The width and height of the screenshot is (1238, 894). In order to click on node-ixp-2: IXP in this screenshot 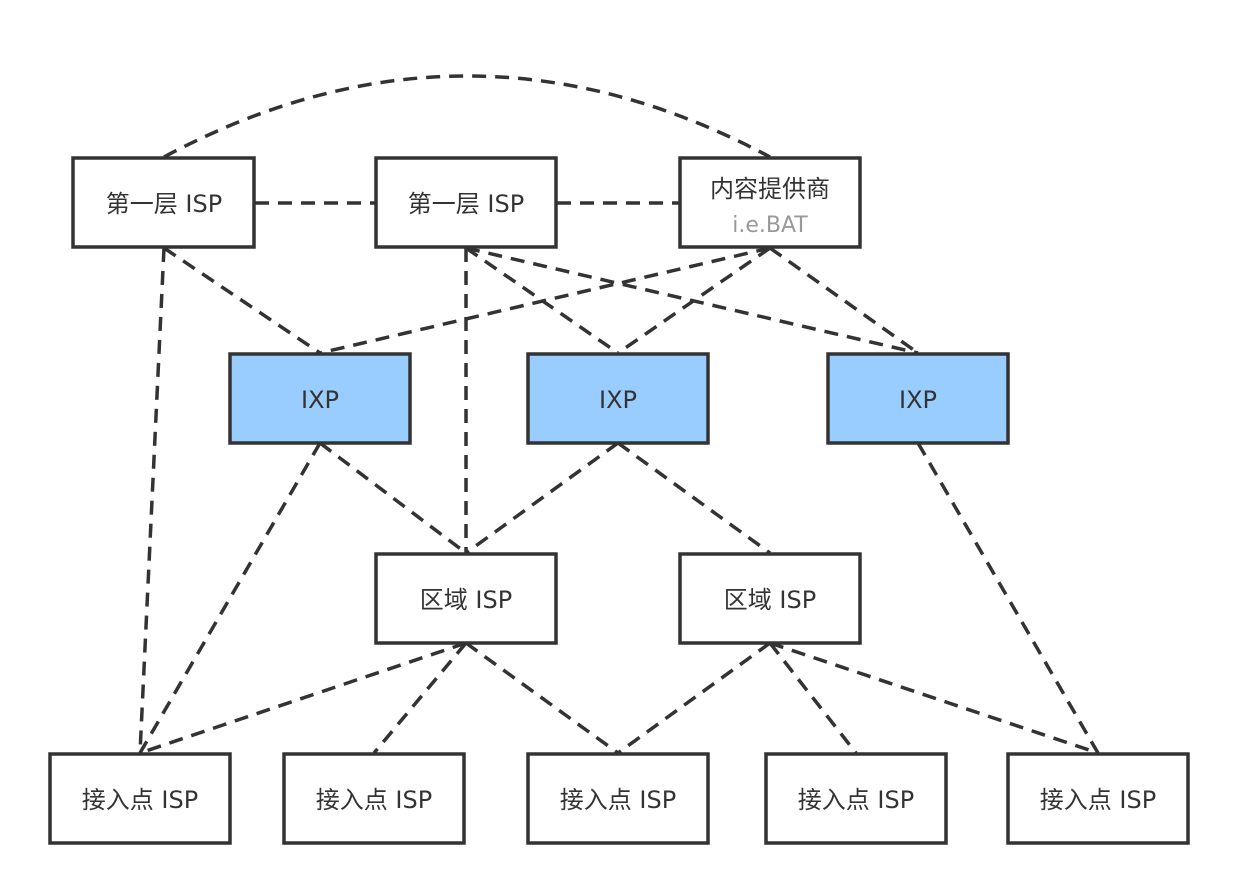, I will do `click(618, 398)`.